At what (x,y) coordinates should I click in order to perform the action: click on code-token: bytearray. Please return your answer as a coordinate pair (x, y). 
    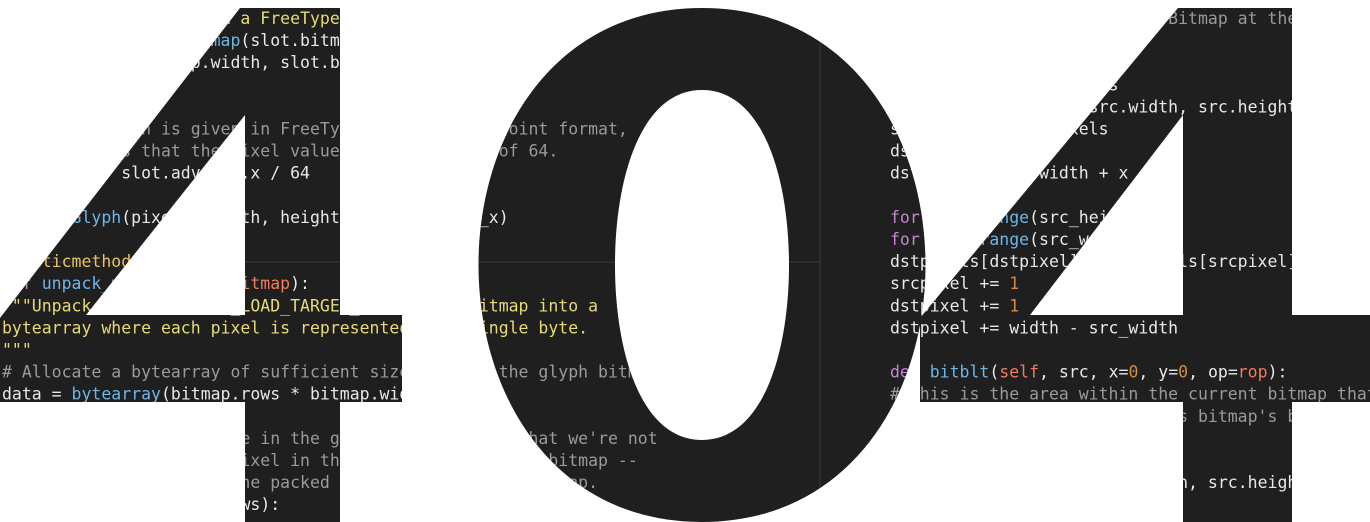
    Looking at the image, I should click on (116, 394).